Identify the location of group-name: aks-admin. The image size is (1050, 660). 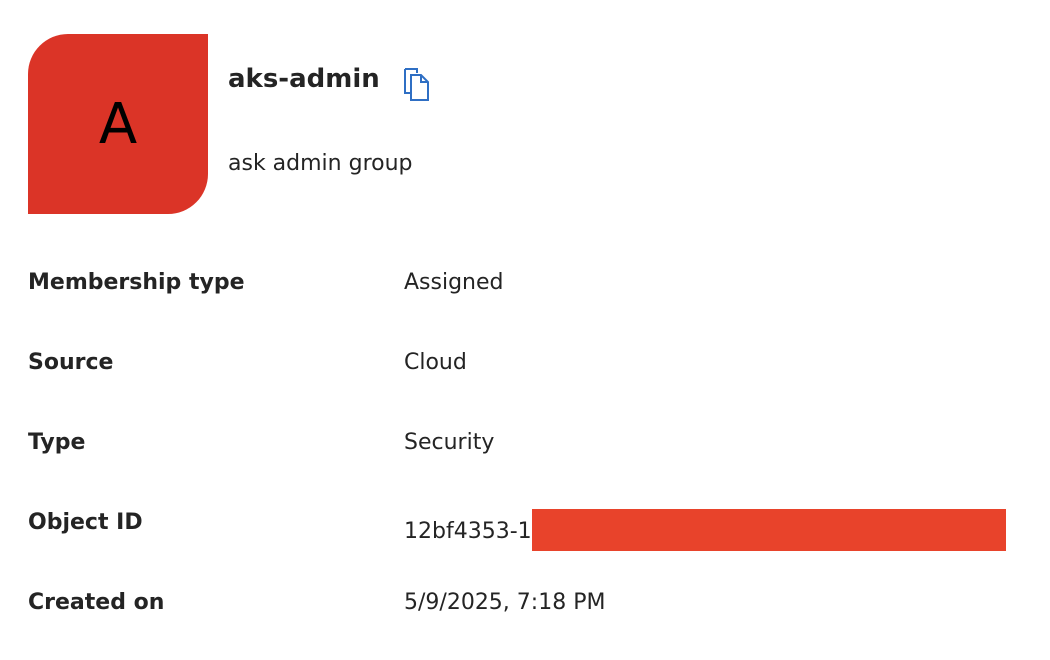
(304, 79).